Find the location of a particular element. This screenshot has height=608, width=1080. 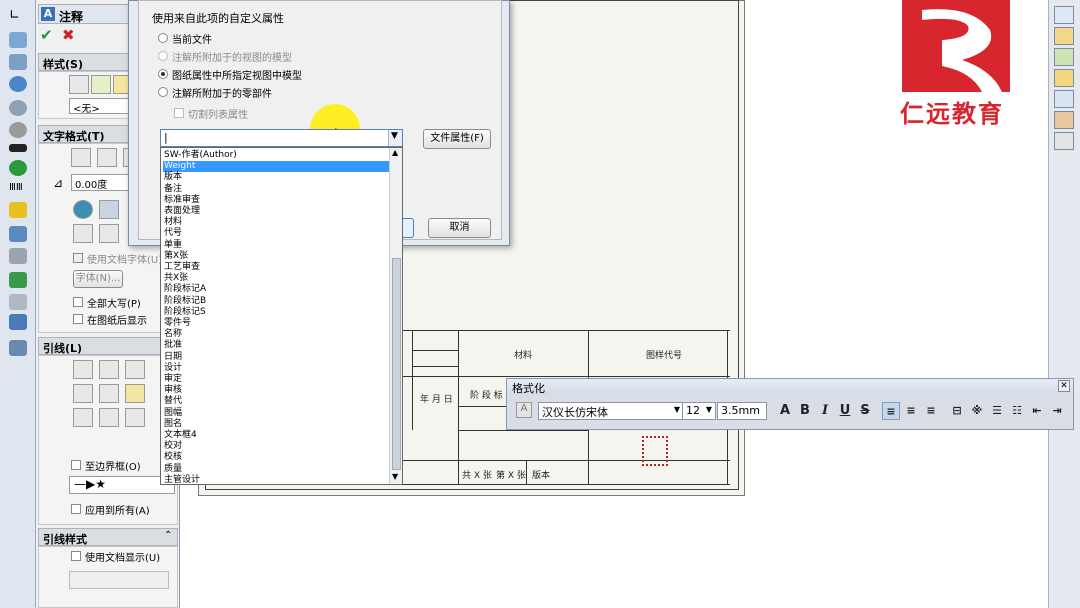

apply-style-icon is located at coordinates (79, 84).